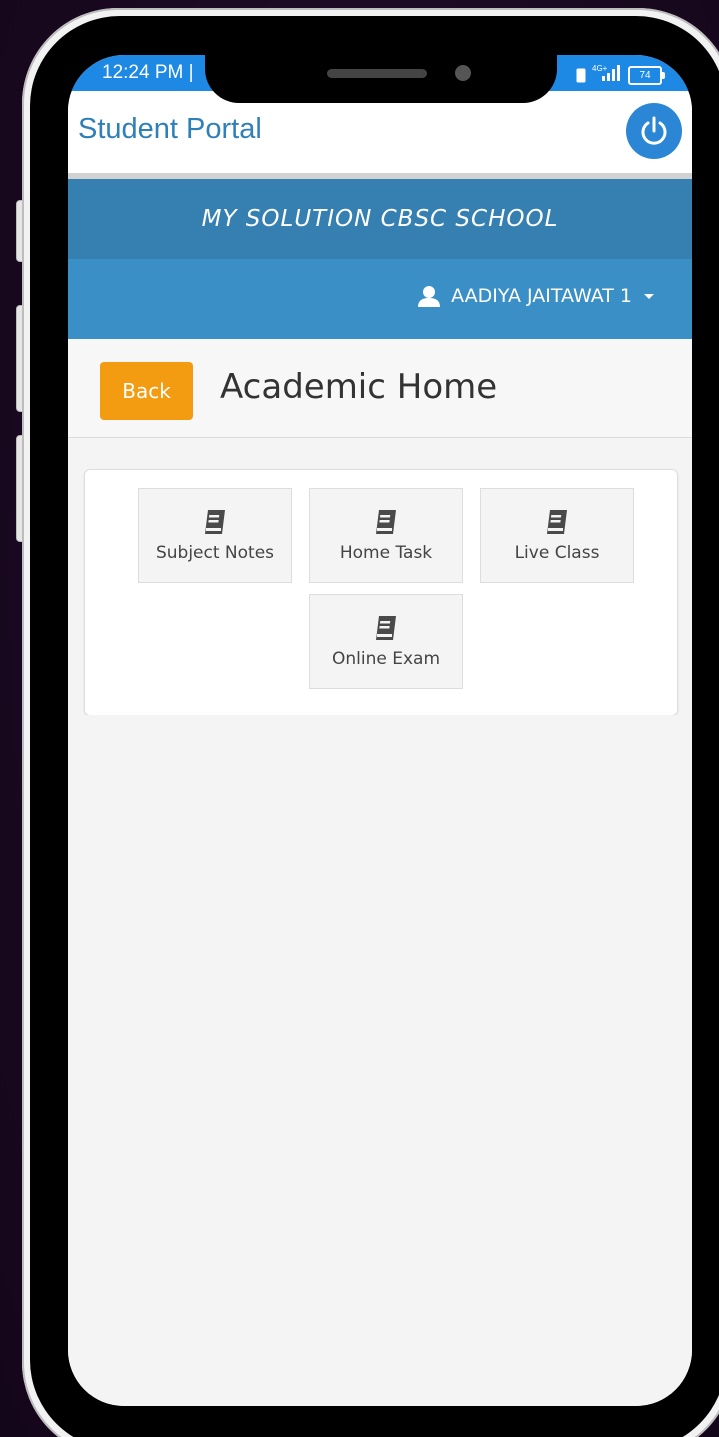 The image size is (719, 1437). I want to click on speaker, so click(377, 73).